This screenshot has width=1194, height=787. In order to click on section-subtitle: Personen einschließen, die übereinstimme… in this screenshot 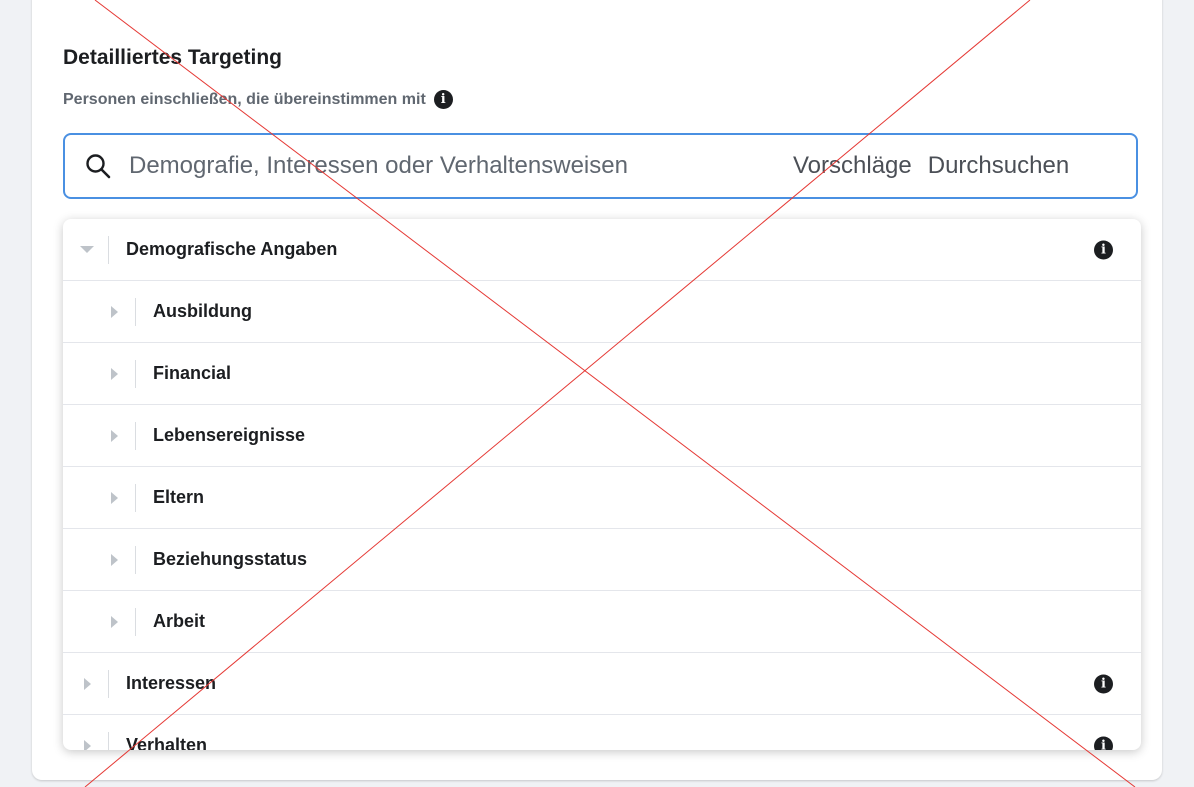, I will do `click(258, 99)`.